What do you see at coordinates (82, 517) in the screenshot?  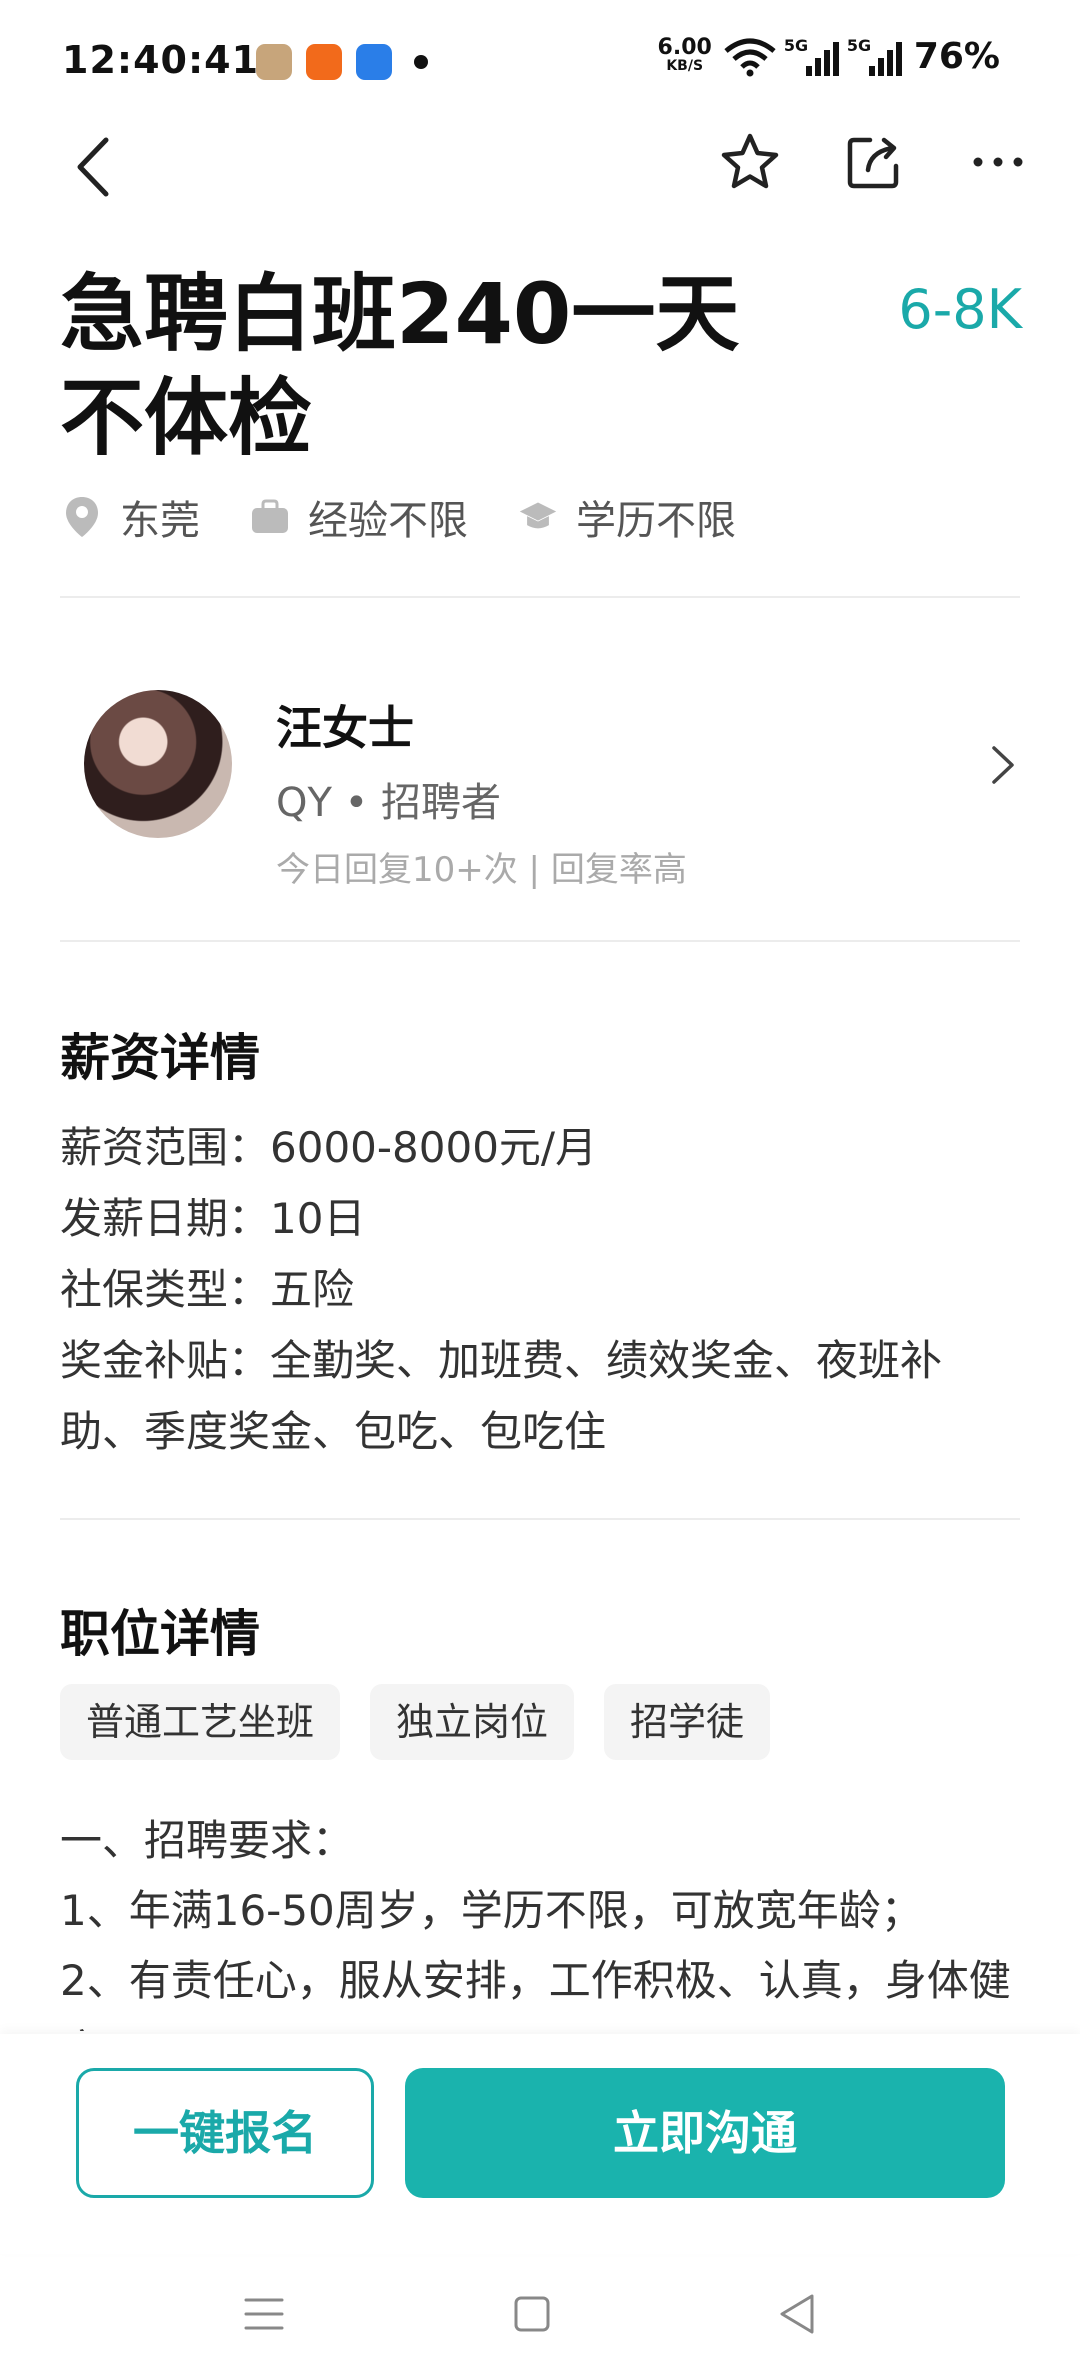 I see `location-pin-icon` at bounding box center [82, 517].